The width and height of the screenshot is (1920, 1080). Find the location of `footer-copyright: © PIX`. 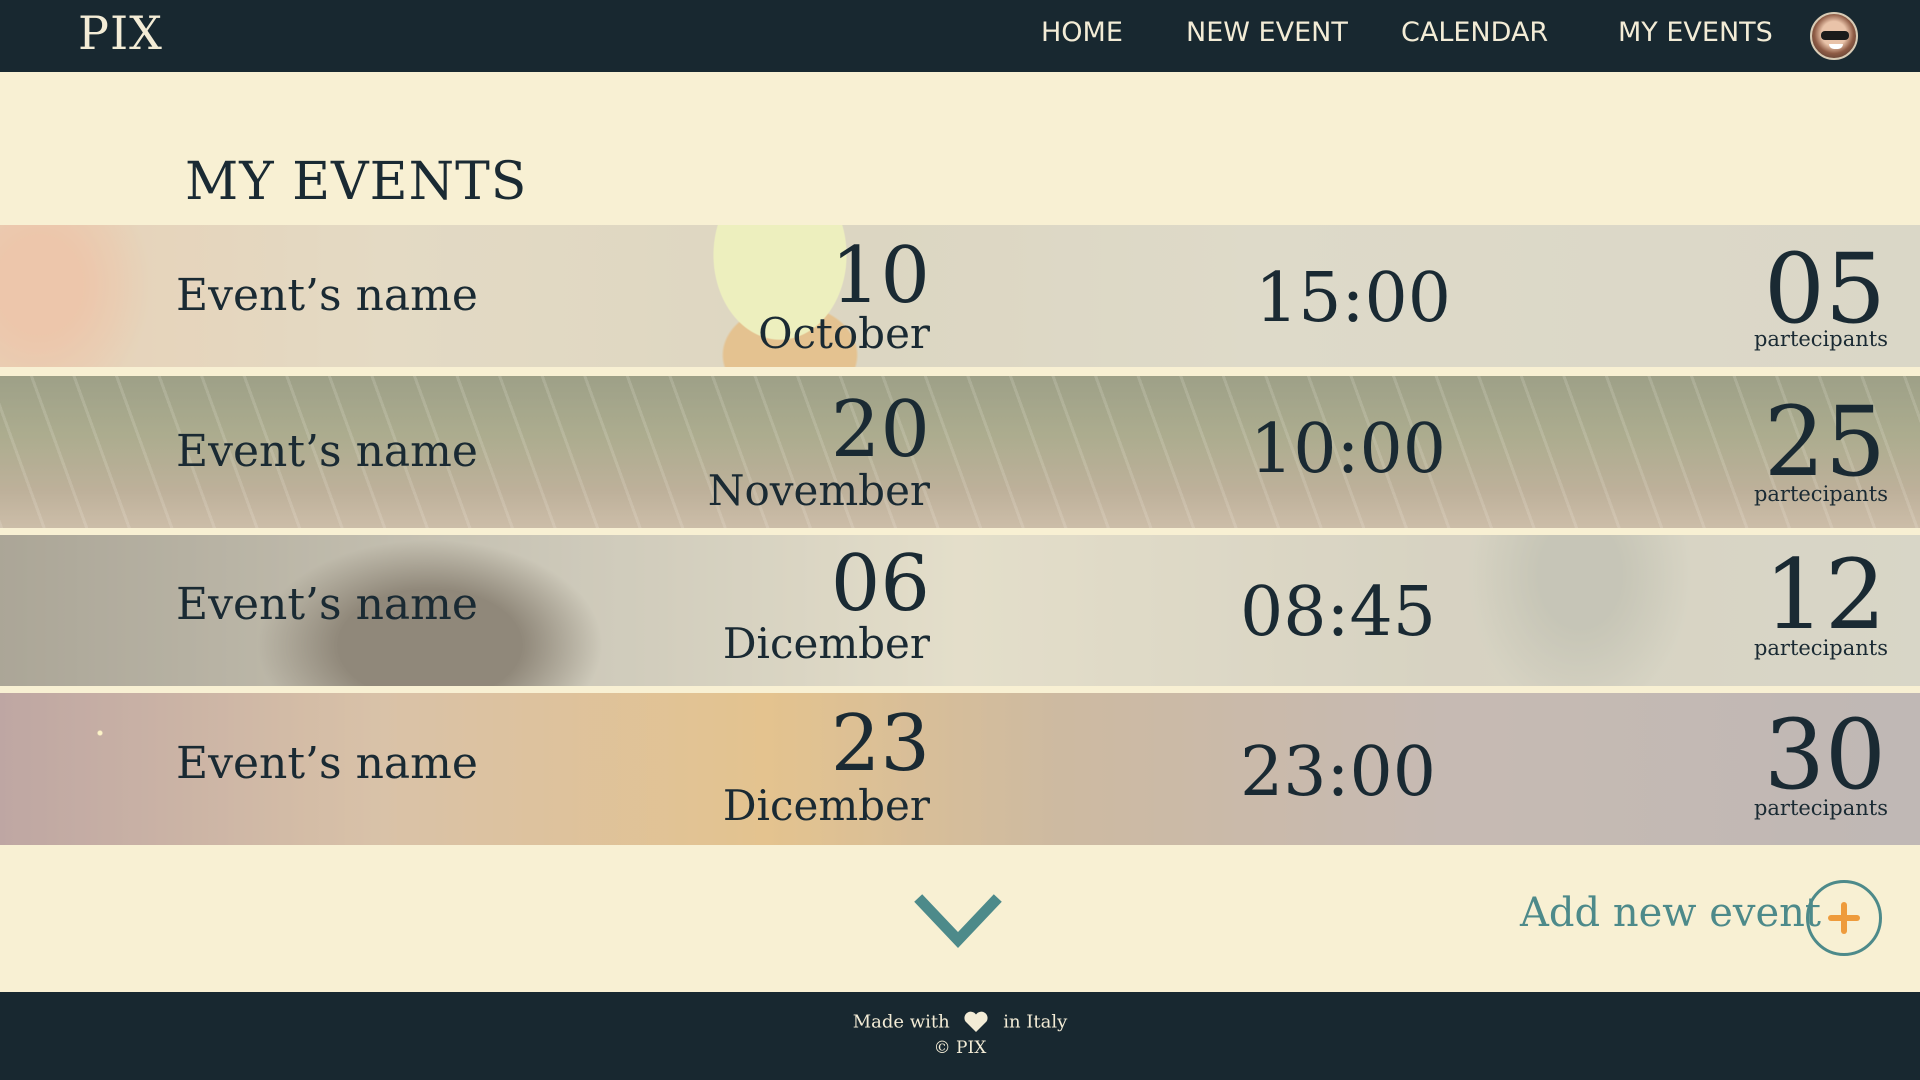

footer-copyright: © PIX is located at coordinates (960, 1048).